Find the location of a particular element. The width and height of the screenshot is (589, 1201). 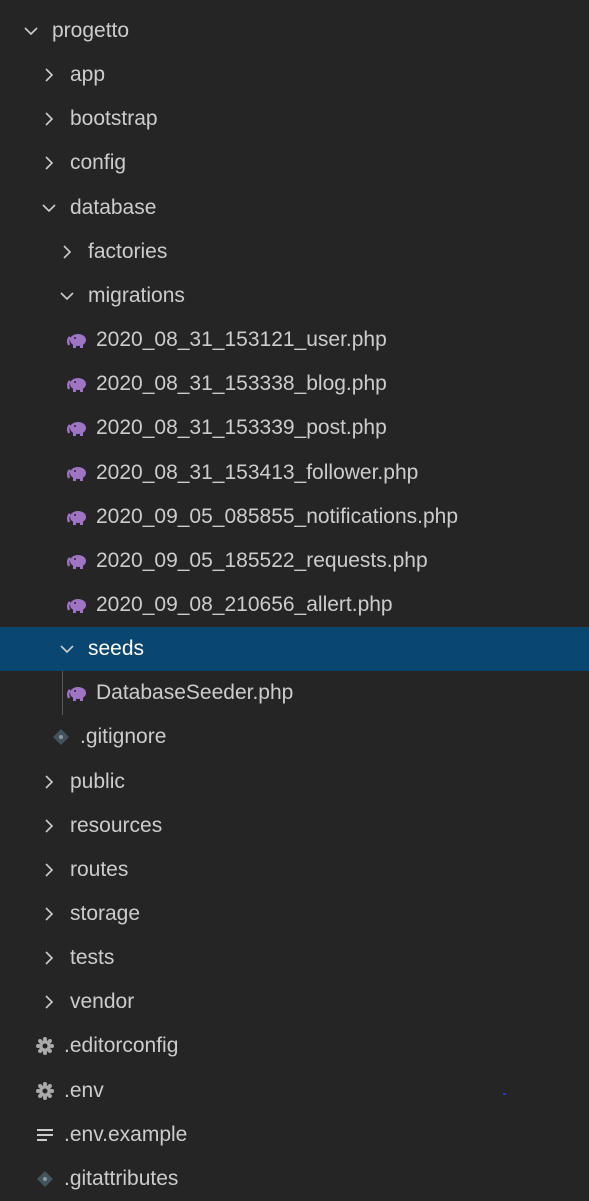

folder-item-public: public is located at coordinates (294, 782).